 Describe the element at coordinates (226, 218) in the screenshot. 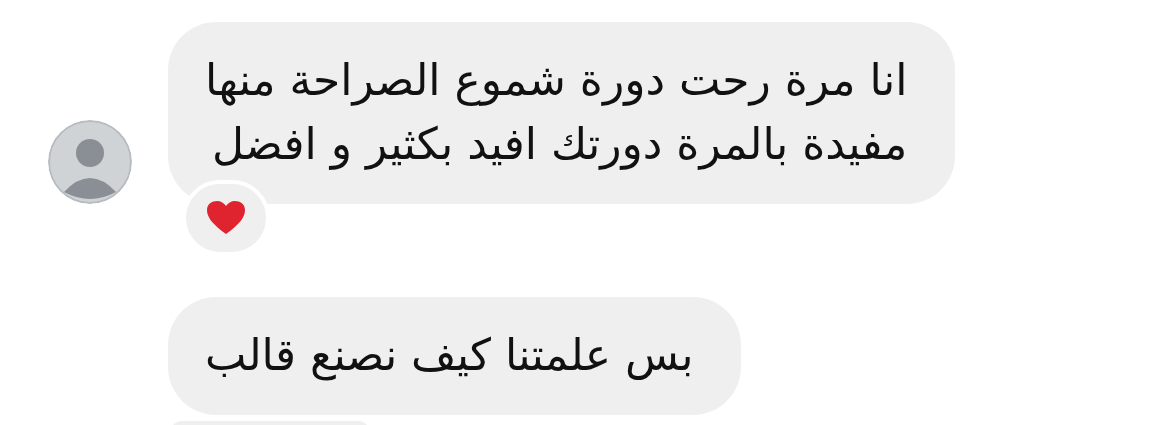

I see `heart-icon` at that location.